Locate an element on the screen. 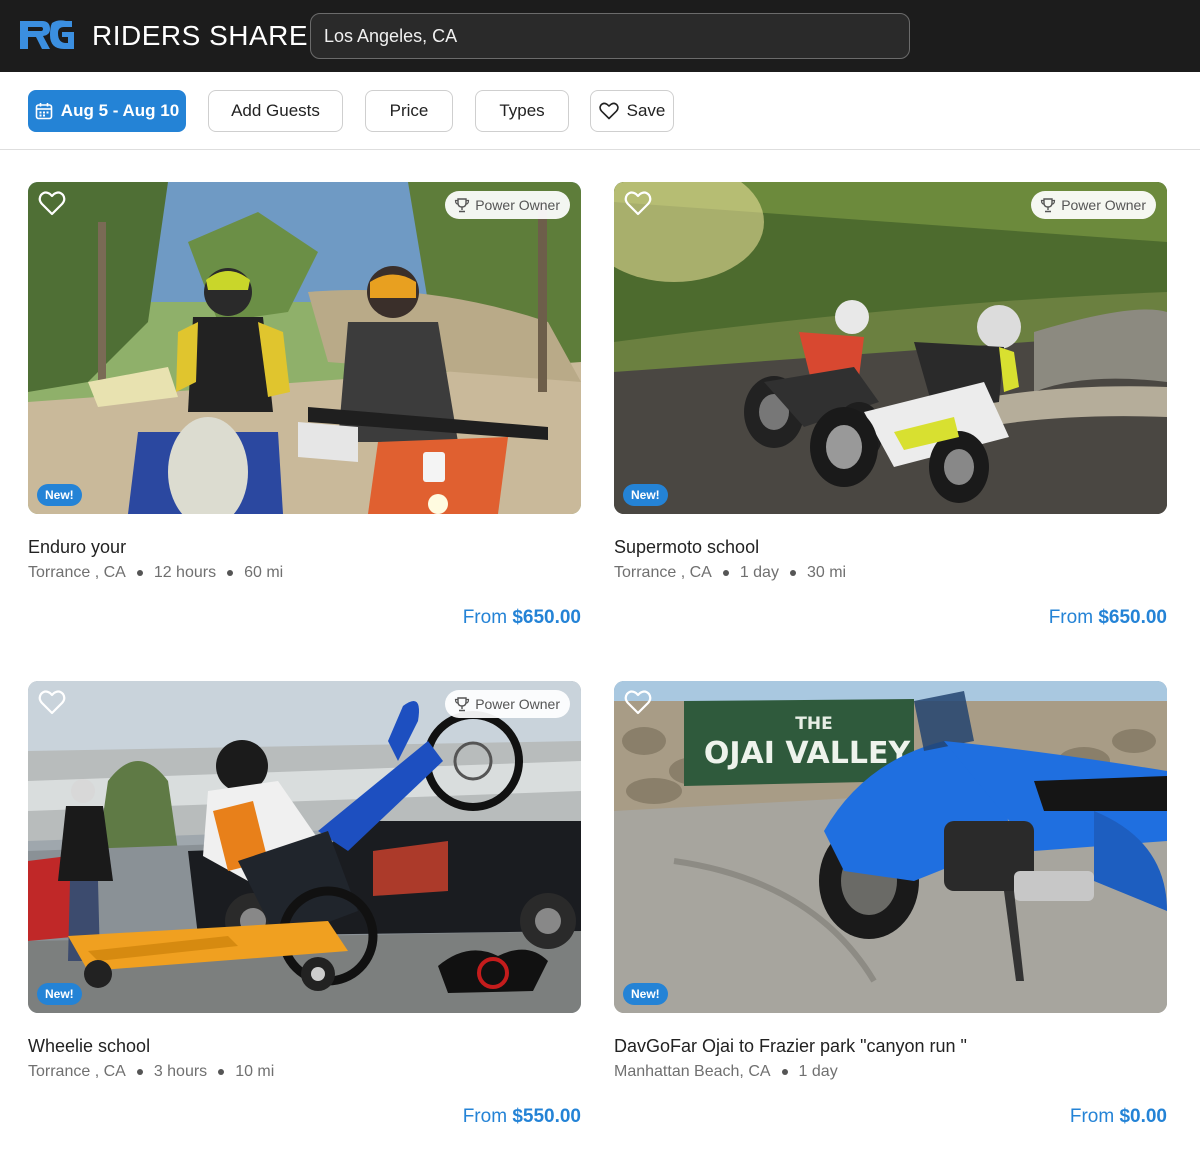  calendar-icon is located at coordinates (44, 111).